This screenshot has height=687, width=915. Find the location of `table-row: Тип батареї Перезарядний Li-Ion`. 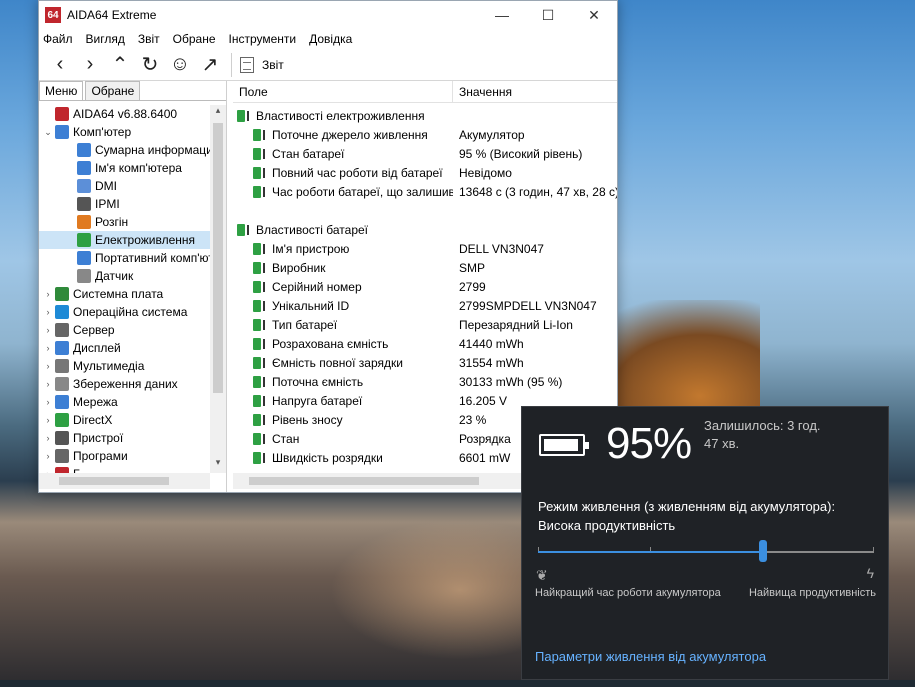

table-row: Тип батареї Перезарядний Li-Ion is located at coordinates (425, 324).